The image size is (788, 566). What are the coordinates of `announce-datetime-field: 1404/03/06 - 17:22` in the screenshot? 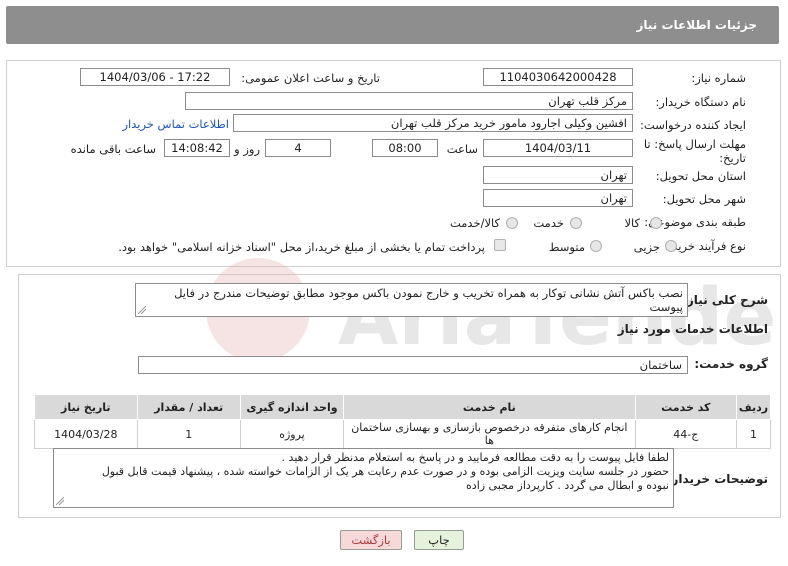 It's located at (155, 77).